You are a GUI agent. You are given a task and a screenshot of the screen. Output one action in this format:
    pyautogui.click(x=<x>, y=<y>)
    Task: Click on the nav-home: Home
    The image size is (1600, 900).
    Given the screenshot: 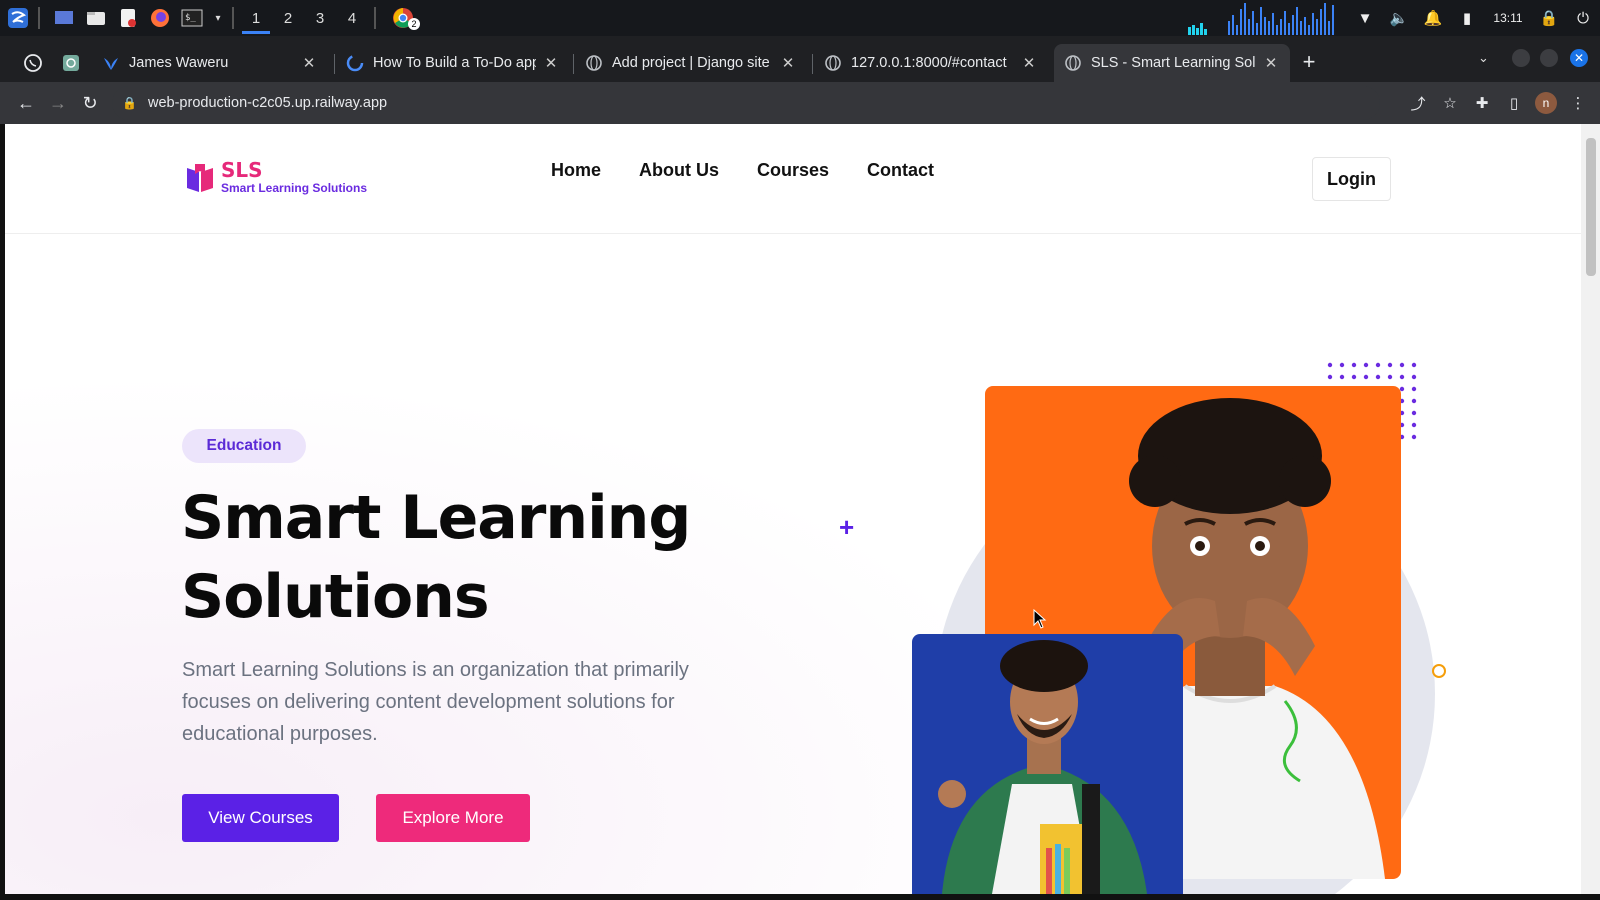 What is the action you would take?
    pyautogui.click(x=576, y=170)
    